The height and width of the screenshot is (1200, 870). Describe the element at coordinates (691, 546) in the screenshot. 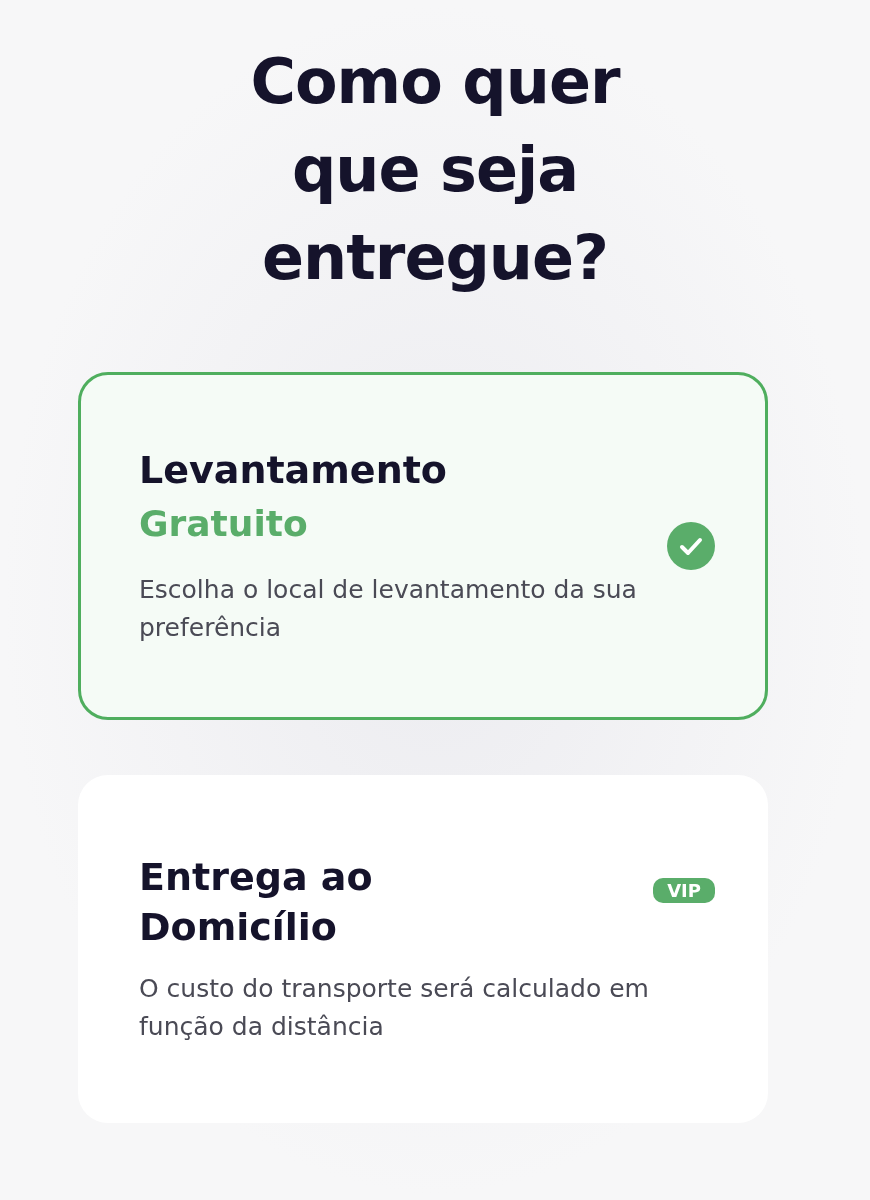

I see `check-icon` at that location.